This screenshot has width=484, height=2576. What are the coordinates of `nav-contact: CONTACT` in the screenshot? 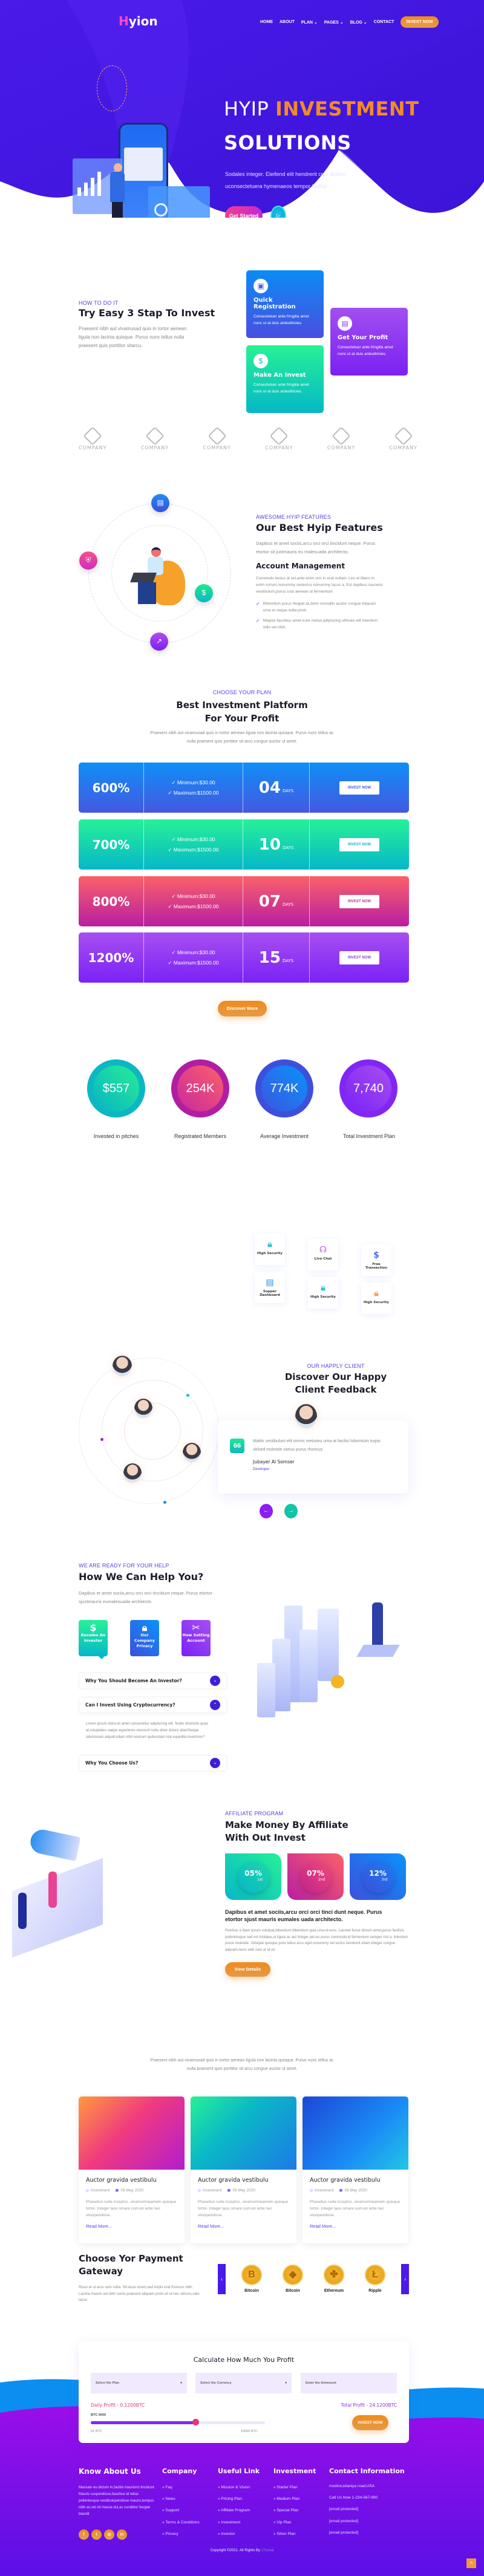 It's located at (384, 22).